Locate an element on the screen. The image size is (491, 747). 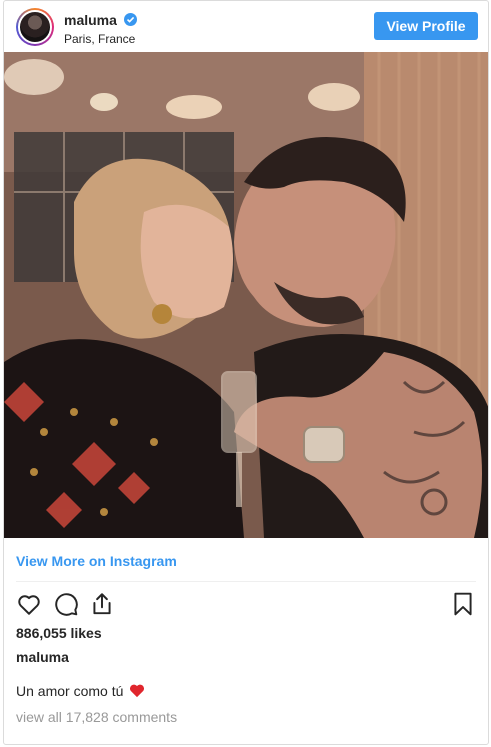
share-icon is located at coordinates (102, 604).